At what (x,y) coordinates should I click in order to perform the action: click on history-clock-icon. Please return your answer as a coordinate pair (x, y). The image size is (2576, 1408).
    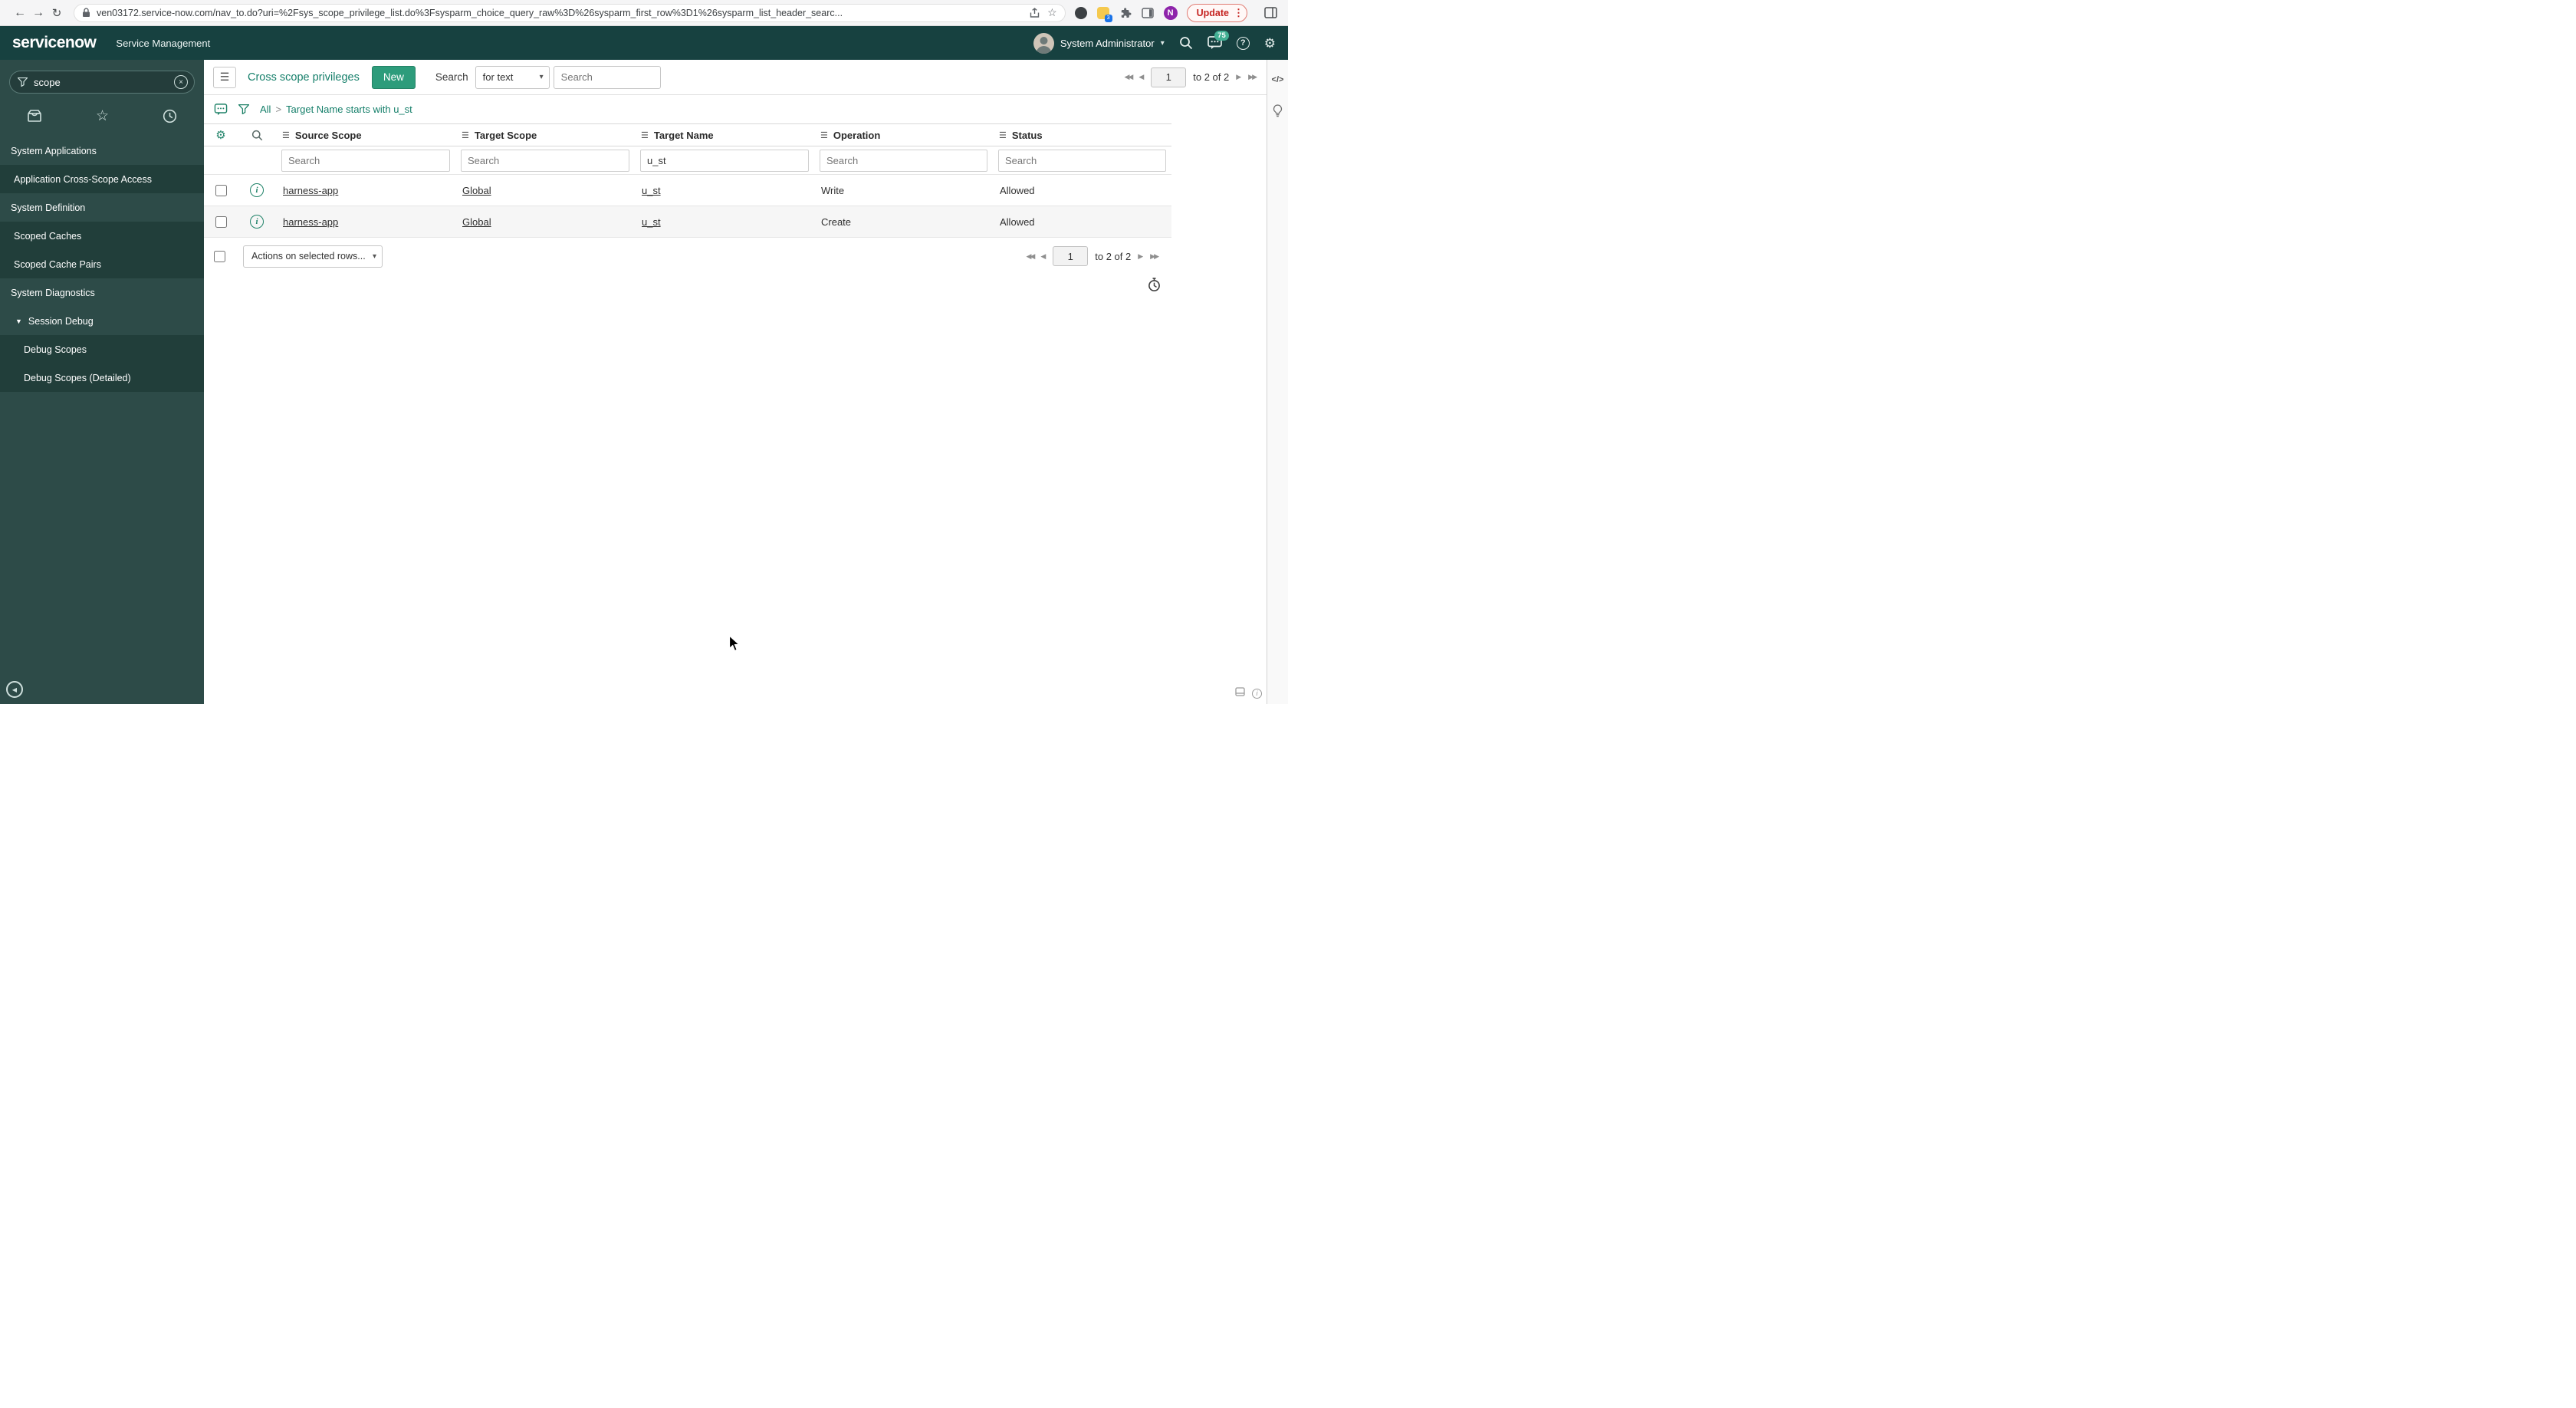
    Looking at the image, I should click on (170, 116).